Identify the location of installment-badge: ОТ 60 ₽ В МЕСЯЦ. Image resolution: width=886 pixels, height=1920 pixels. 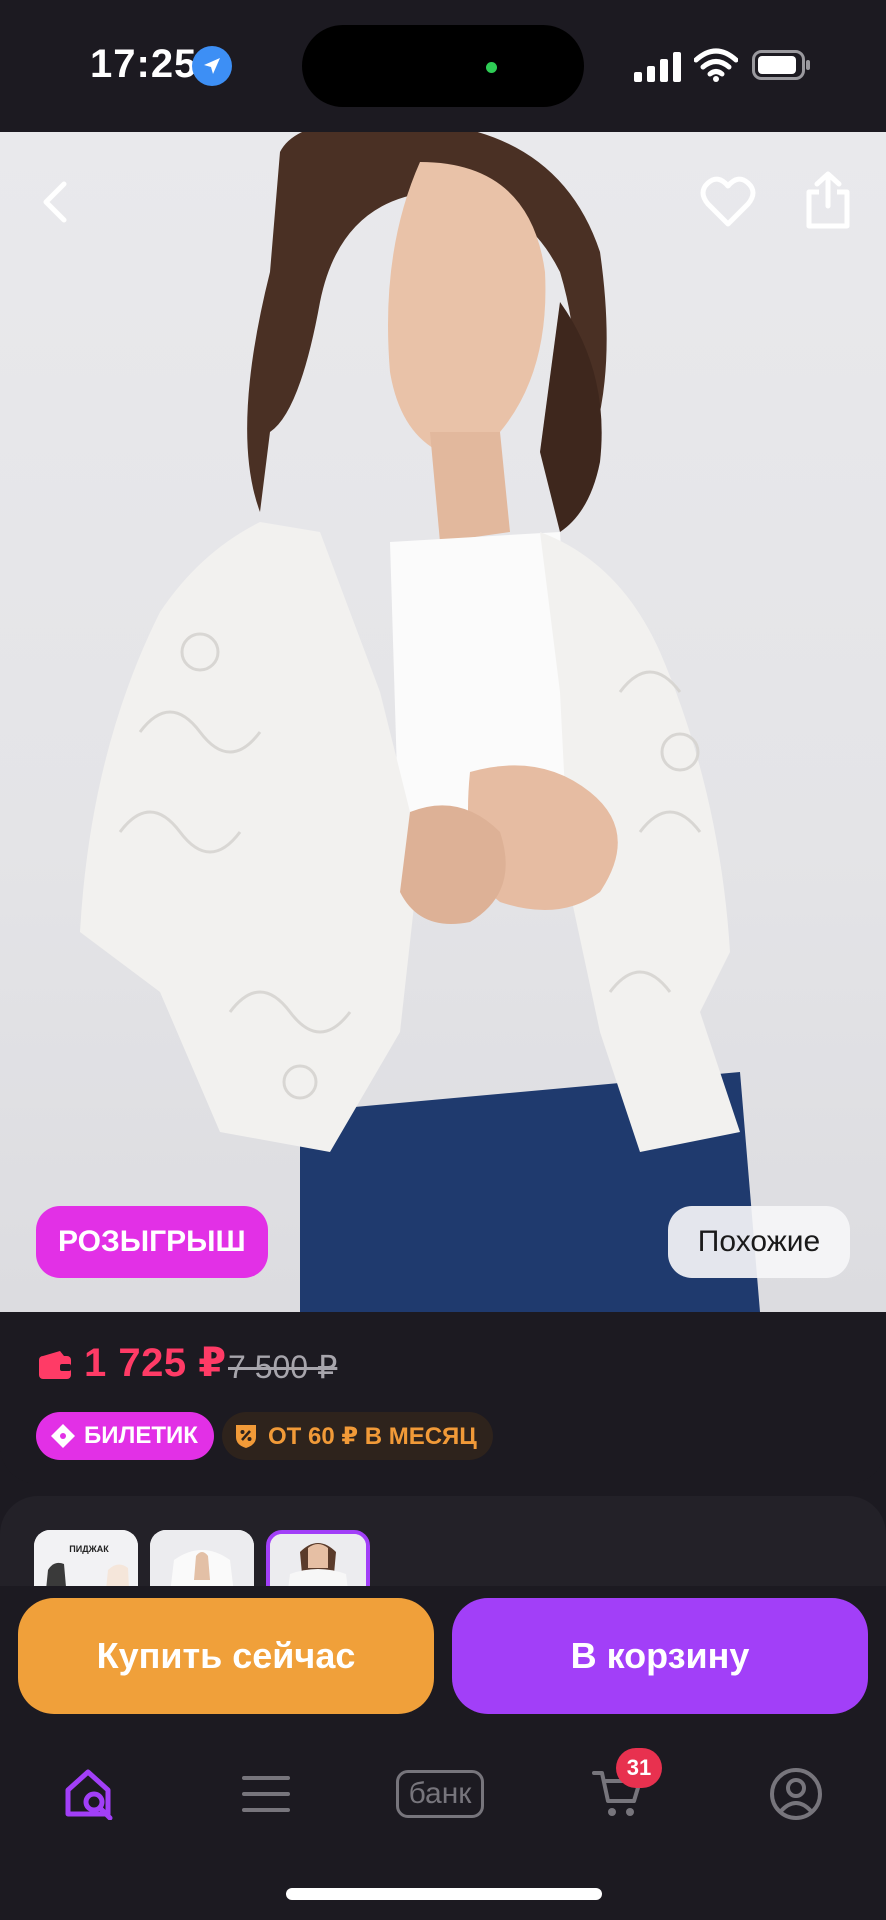
(357, 1436).